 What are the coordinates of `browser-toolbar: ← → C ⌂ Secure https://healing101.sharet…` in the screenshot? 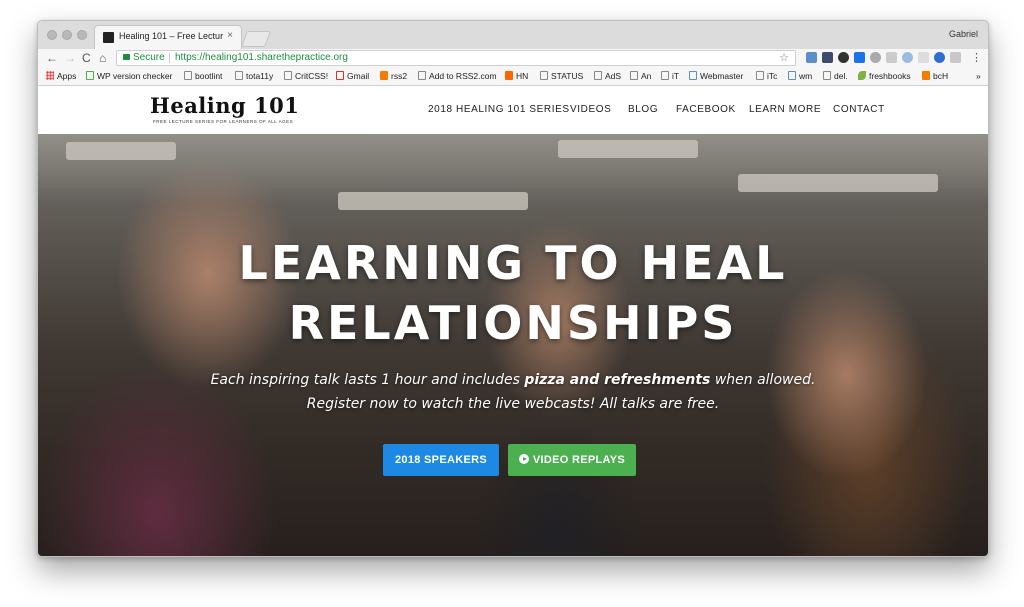 It's located at (513, 59).